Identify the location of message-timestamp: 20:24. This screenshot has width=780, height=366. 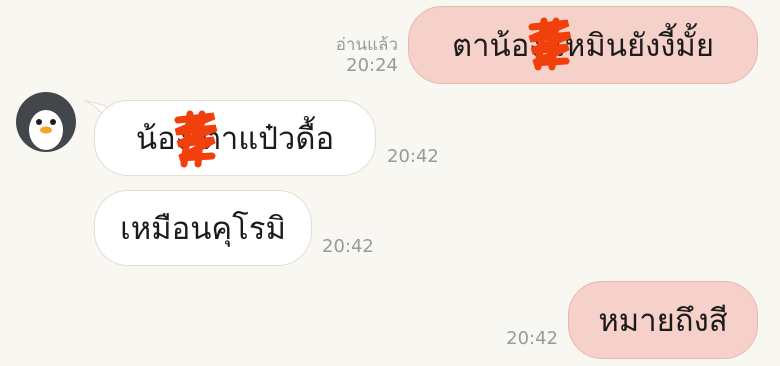
(372, 65).